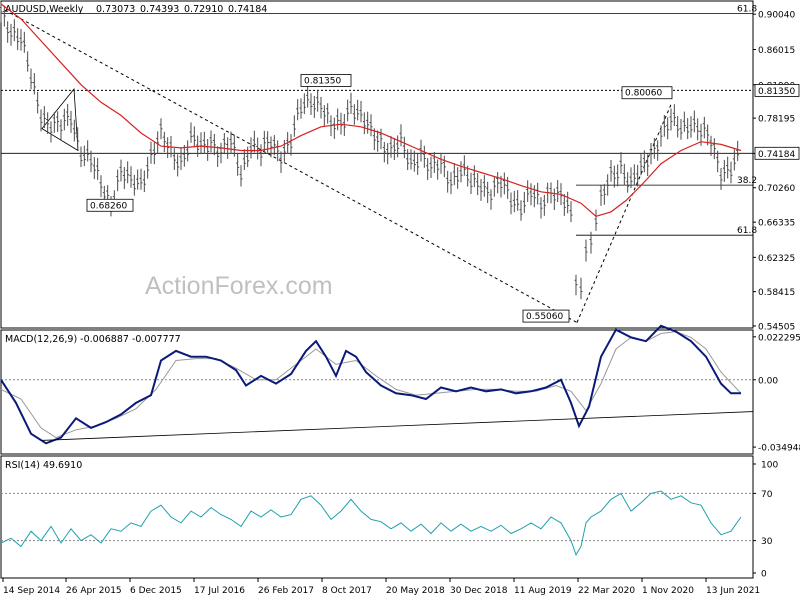  I want to click on price-axis-label: 0.62325, so click(776, 259).